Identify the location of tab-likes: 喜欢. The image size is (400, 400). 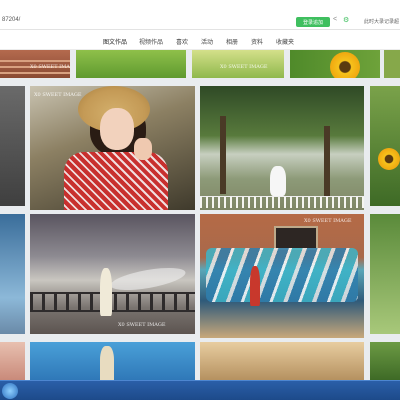
(182, 41).